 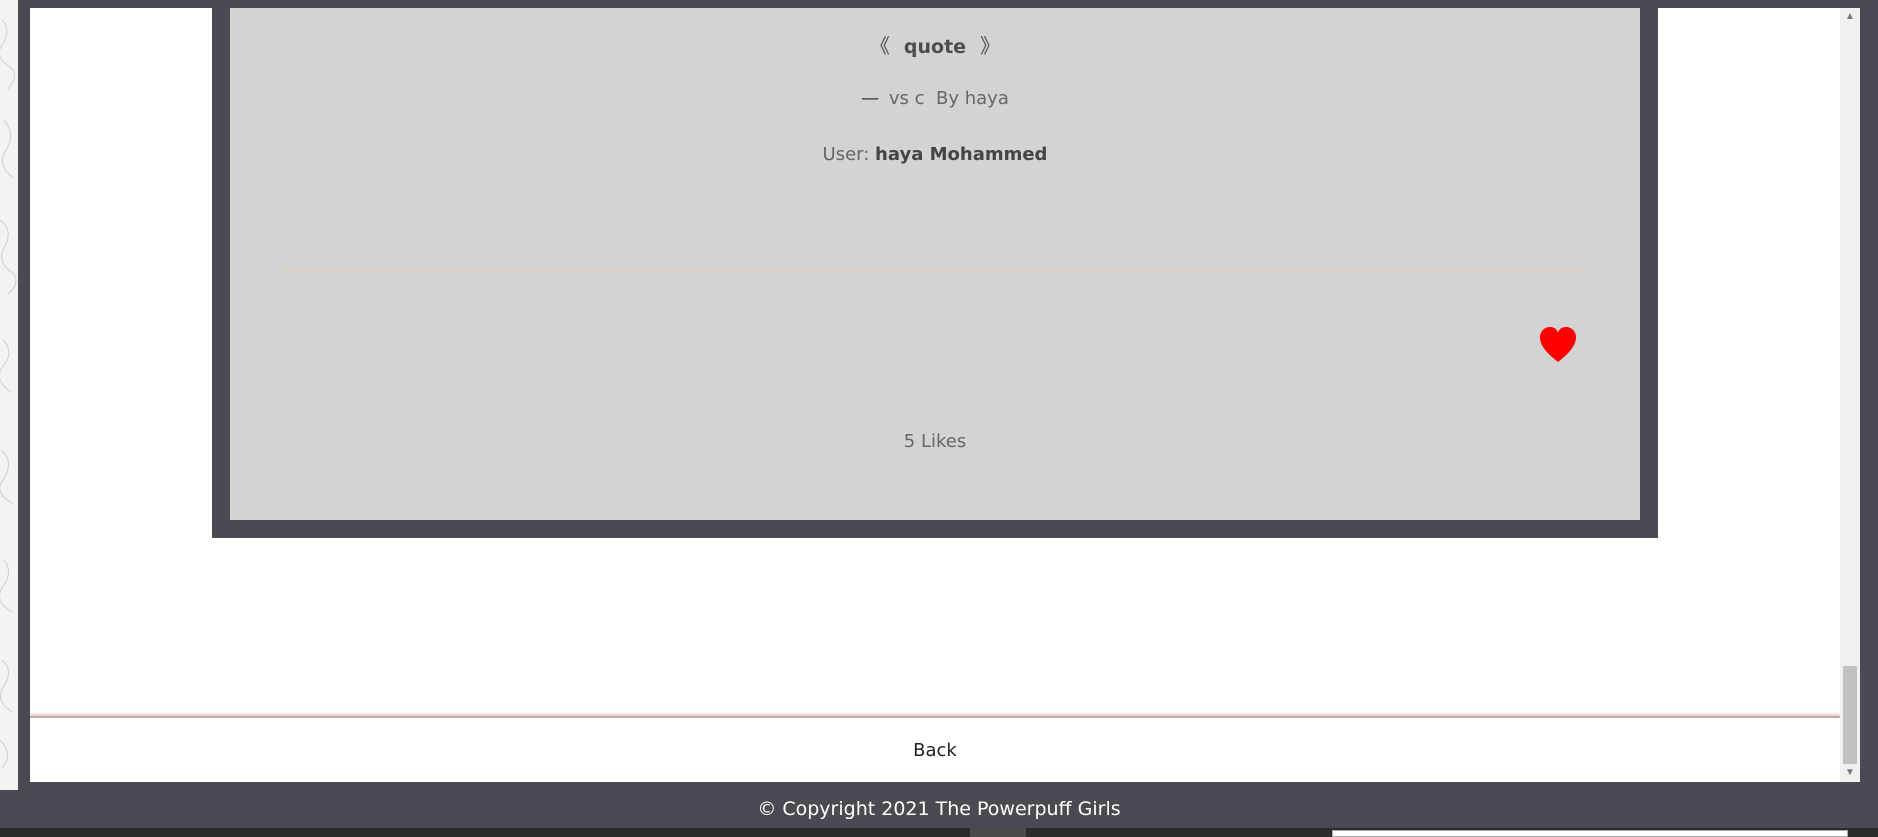 What do you see at coordinates (990, 46) in the screenshot?
I see `quote-close-bracket: 》` at bounding box center [990, 46].